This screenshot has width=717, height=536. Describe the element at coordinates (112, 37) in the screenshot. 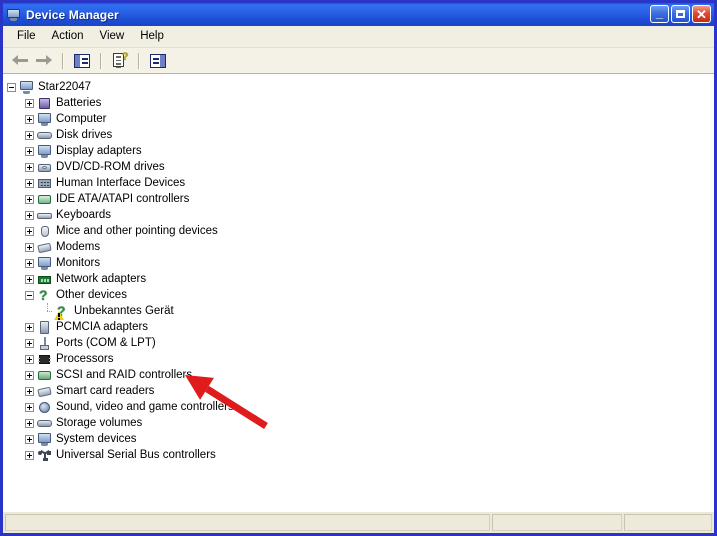

I see `menu-view: View` at that location.